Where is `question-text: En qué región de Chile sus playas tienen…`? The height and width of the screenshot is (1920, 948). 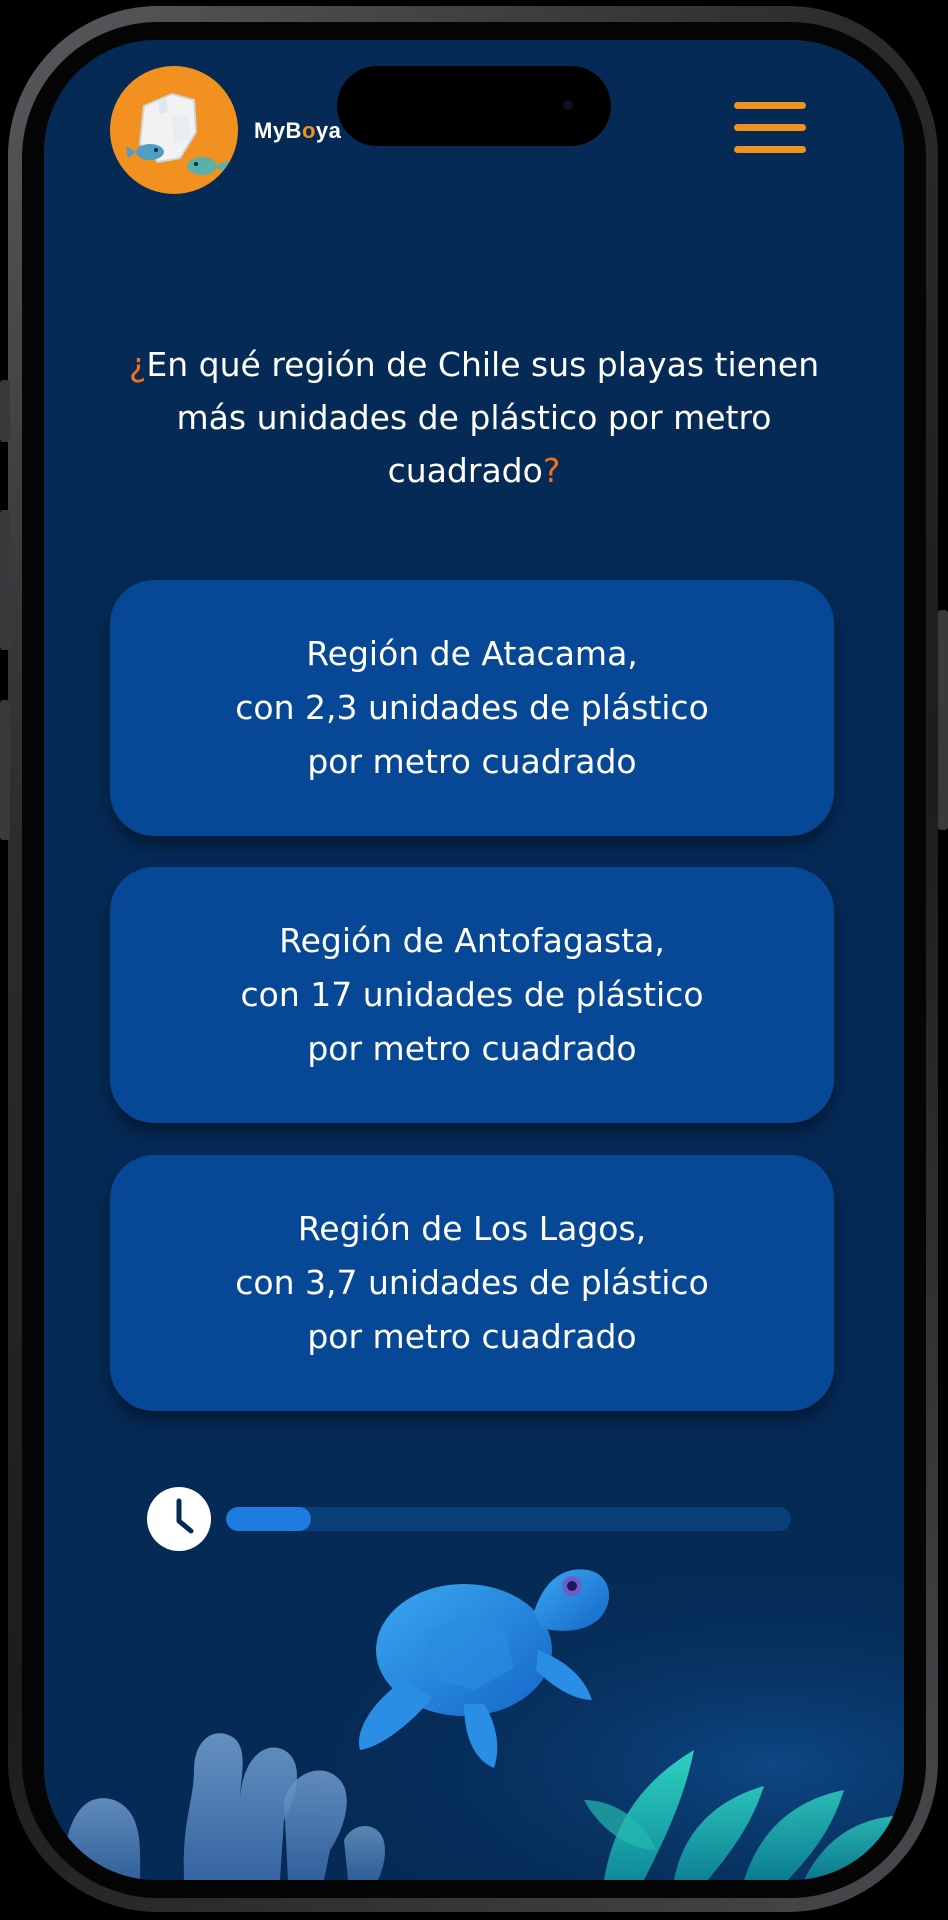 question-text: En qué región de Chile sus playas tienen… is located at coordinates (483, 417).